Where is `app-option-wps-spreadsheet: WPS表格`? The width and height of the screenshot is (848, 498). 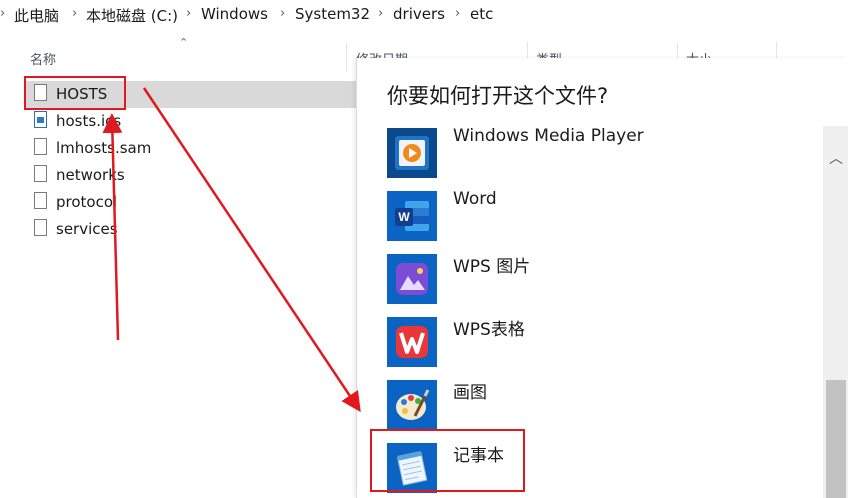 app-option-wps-spreadsheet: WPS表格 is located at coordinates (587, 342).